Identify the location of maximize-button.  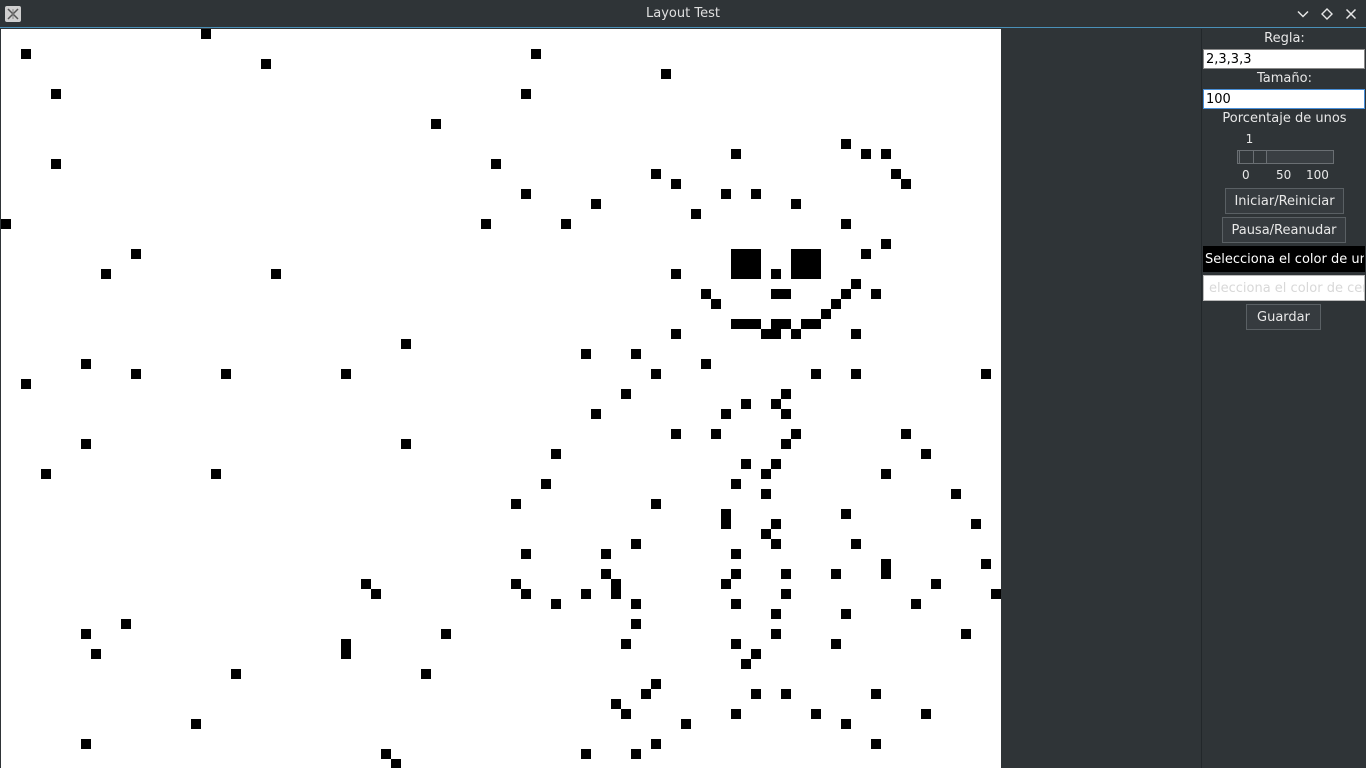
(1327, 14).